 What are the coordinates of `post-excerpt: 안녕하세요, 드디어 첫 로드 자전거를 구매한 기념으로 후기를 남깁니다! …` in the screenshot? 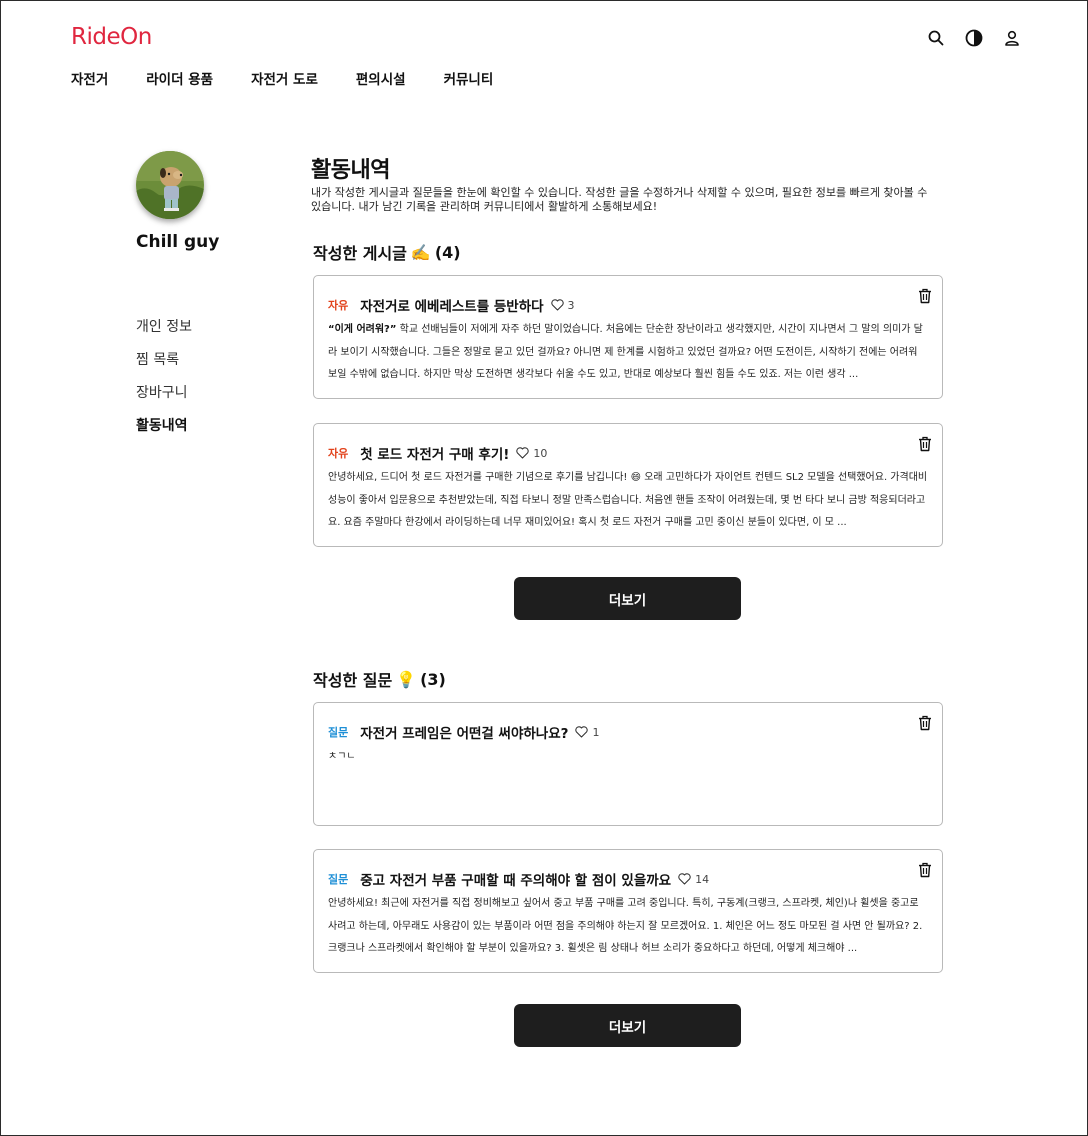 It's located at (628, 501).